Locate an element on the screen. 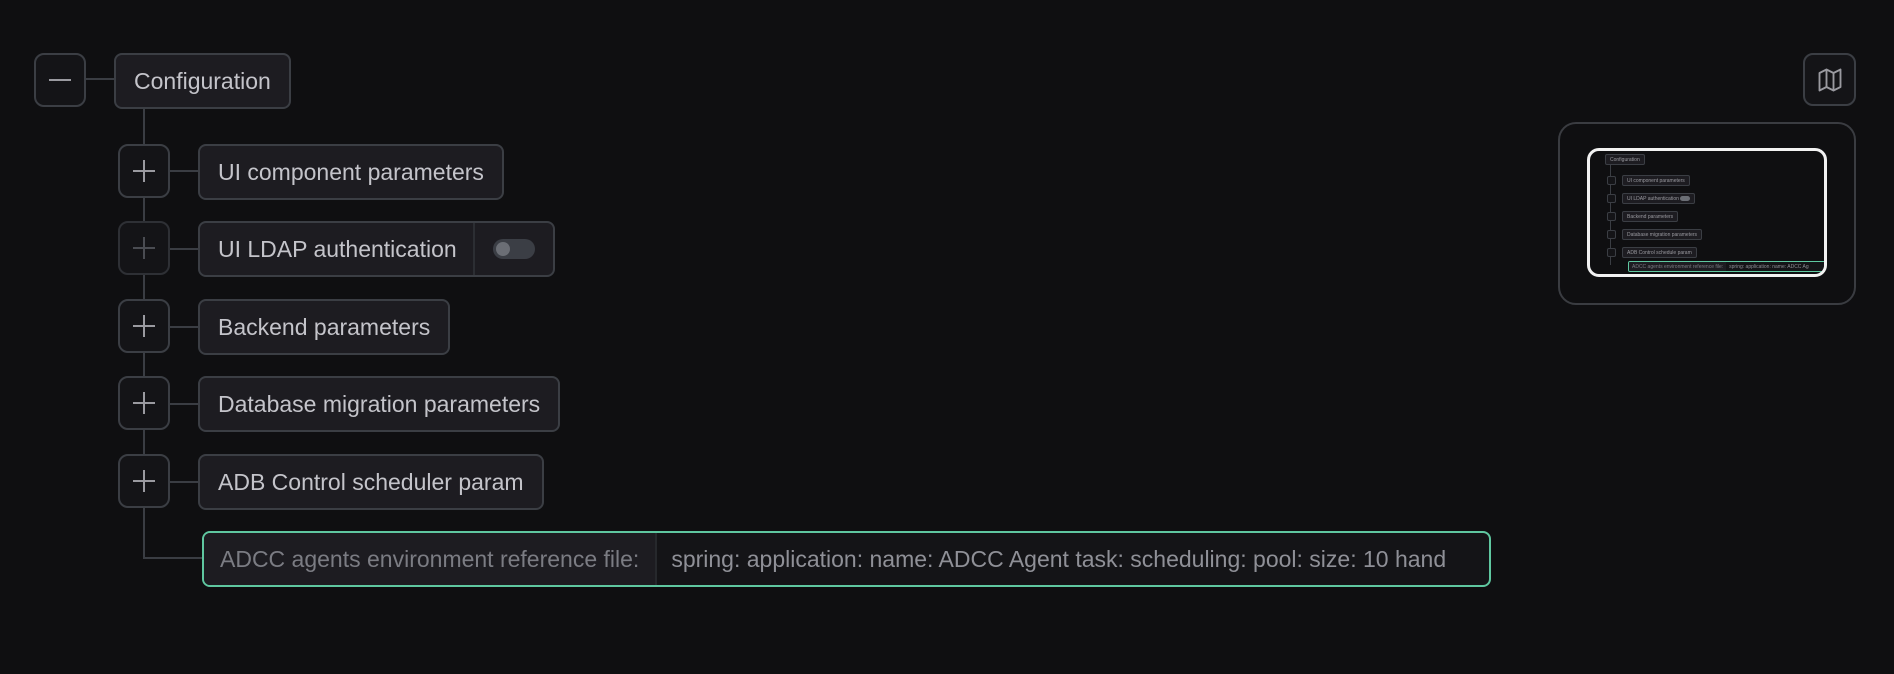 The height and width of the screenshot is (674, 1894). map-icon is located at coordinates (1829, 79).